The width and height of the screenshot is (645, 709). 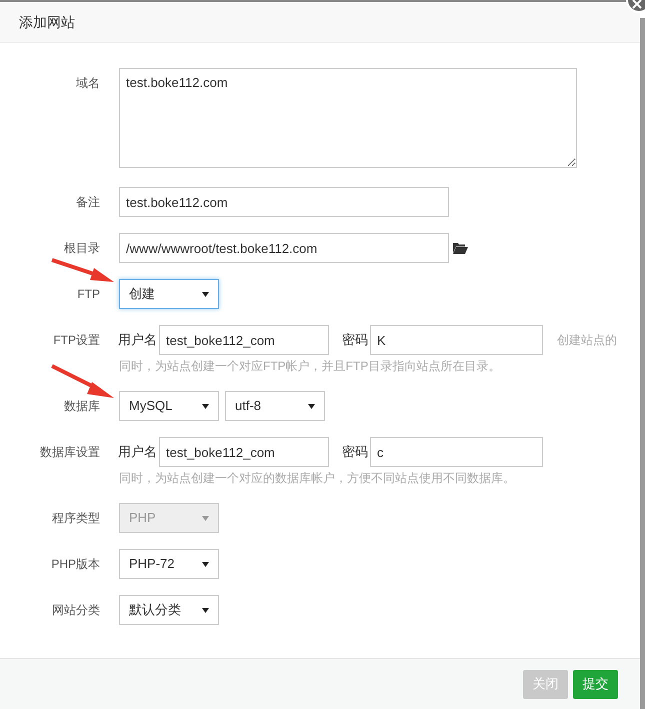 I want to click on hint-text: 同时，为站点创建一个对应的数据库帐户，方便不同站点使用不同数据库。, so click(x=317, y=478).